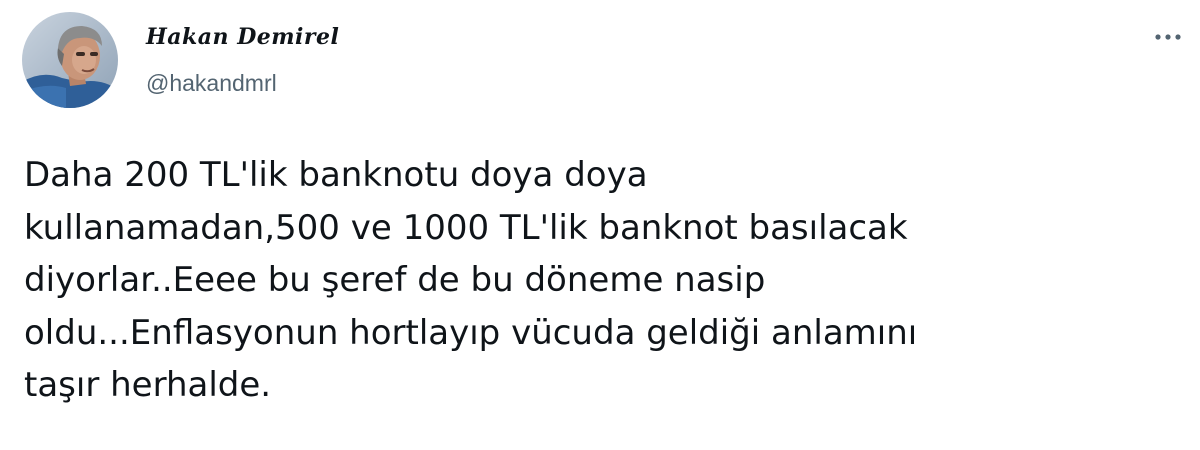 This screenshot has width=1200, height=450. I want to click on author-avatar, so click(70, 60).